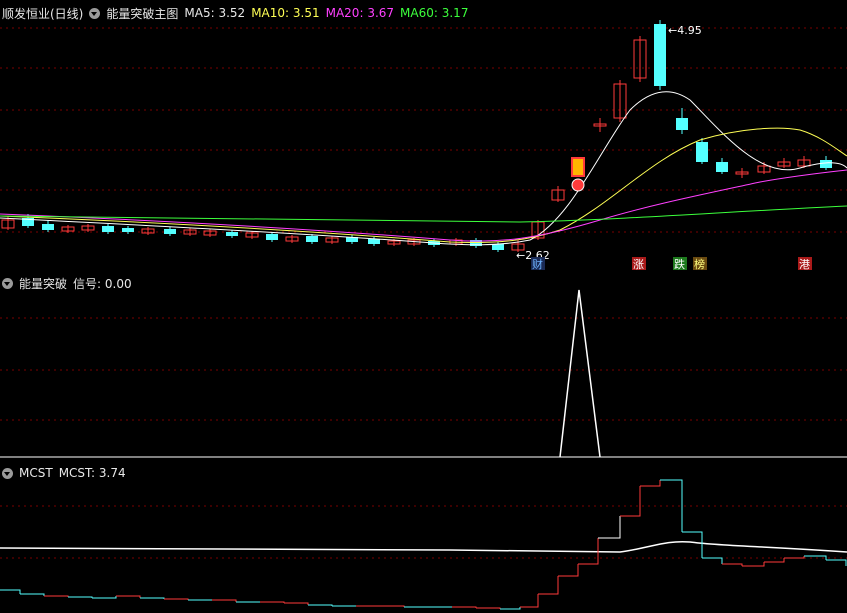 Image resolution: width=847 pixels, height=613 pixels. What do you see at coordinates (804, 264) in the screenshot?
I see `event-label-text: 港` at bounding box center [804, 264].